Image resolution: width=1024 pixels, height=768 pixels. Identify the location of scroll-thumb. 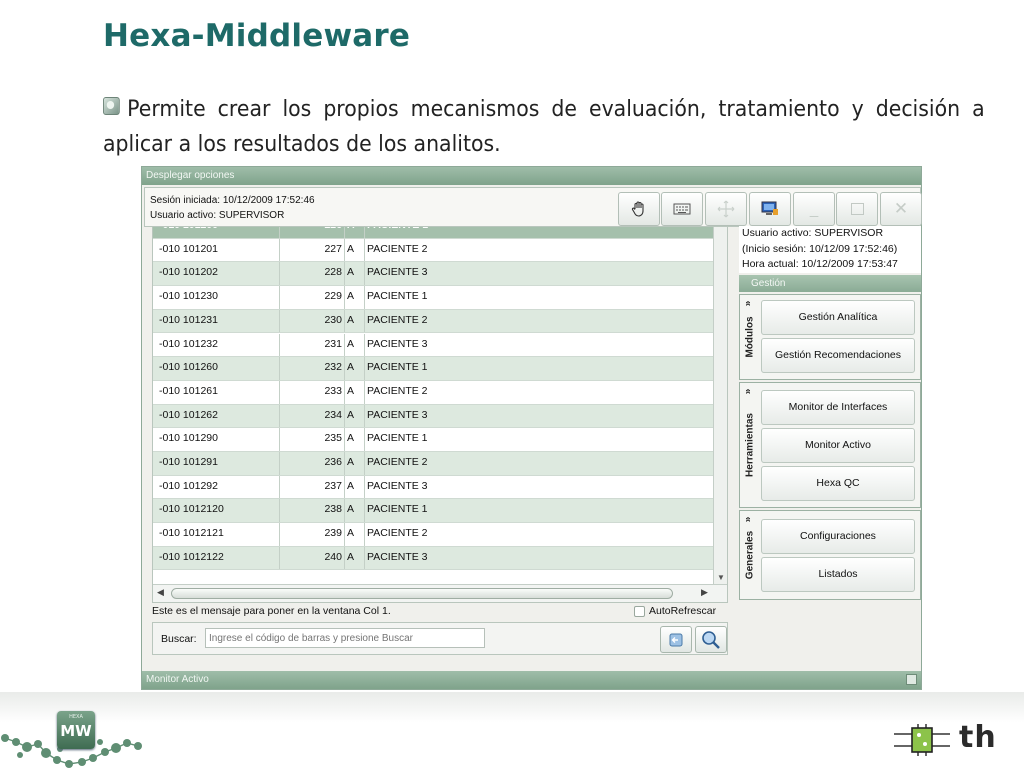
(422, 593).